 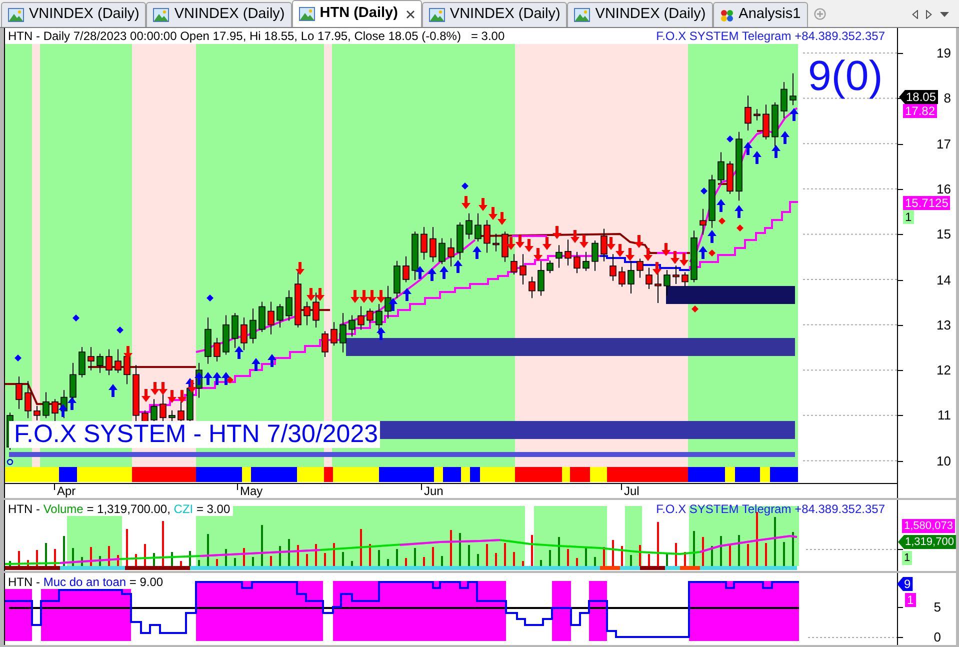 What do you see at coordinates (920, 111) in the screenshot?
I see `value-tag: 17.82` at bounding box center [920, 111].